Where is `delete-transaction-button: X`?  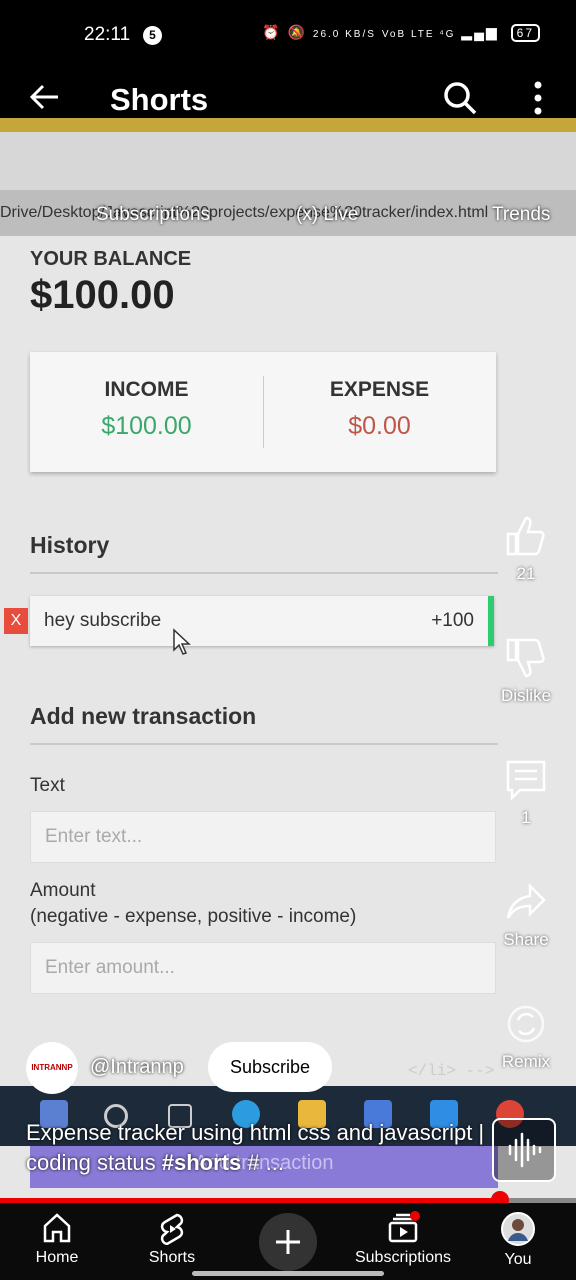 delete-transaction-button: X is located at coordinates (16, 621).